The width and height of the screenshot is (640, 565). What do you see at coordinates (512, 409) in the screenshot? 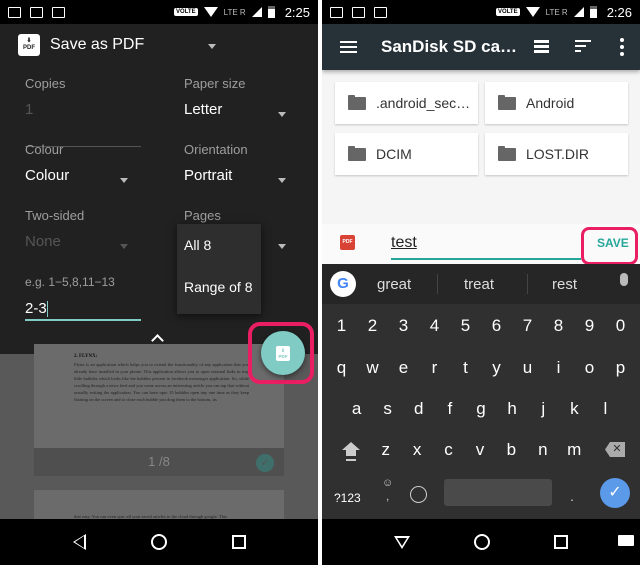
I see `key: h` at bounding box center [512, 409].